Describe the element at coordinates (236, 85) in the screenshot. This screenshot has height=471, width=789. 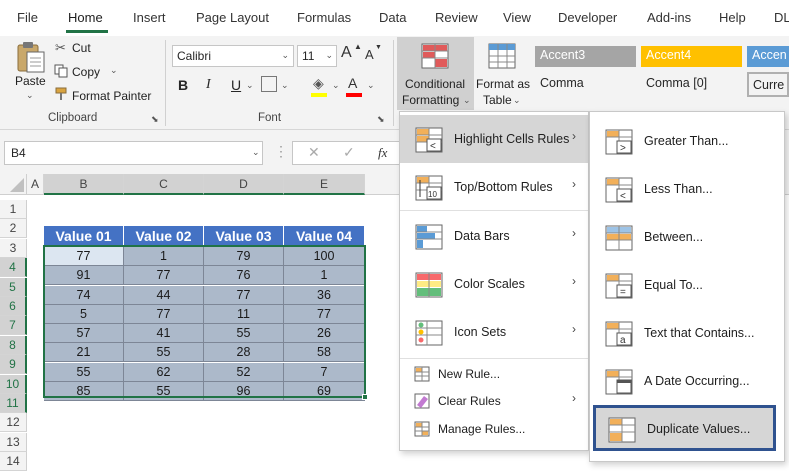
I see `underline-button: U` at that location.